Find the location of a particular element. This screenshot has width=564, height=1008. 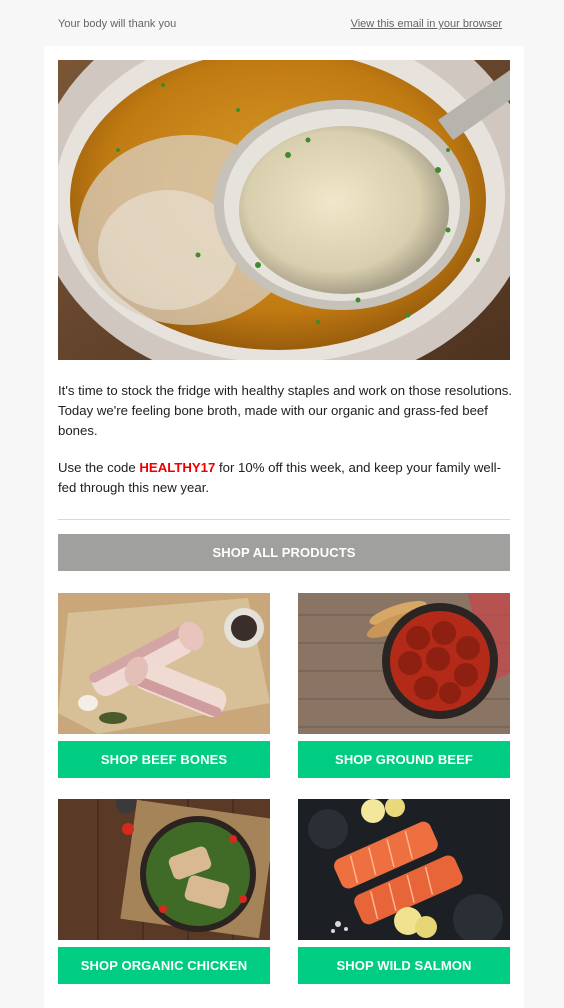

shop-organic-chicken-button: SHOP ORGANIC CHICKEN is located at coordinates (164, 965).